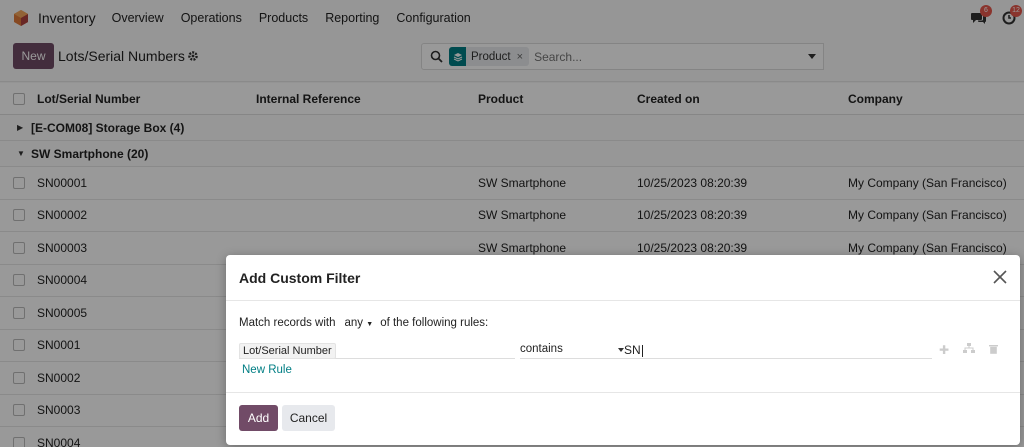 This screenshot has width=1024, height=447. I want to click on modal-footer: Add Cancel, so click(623, 419).